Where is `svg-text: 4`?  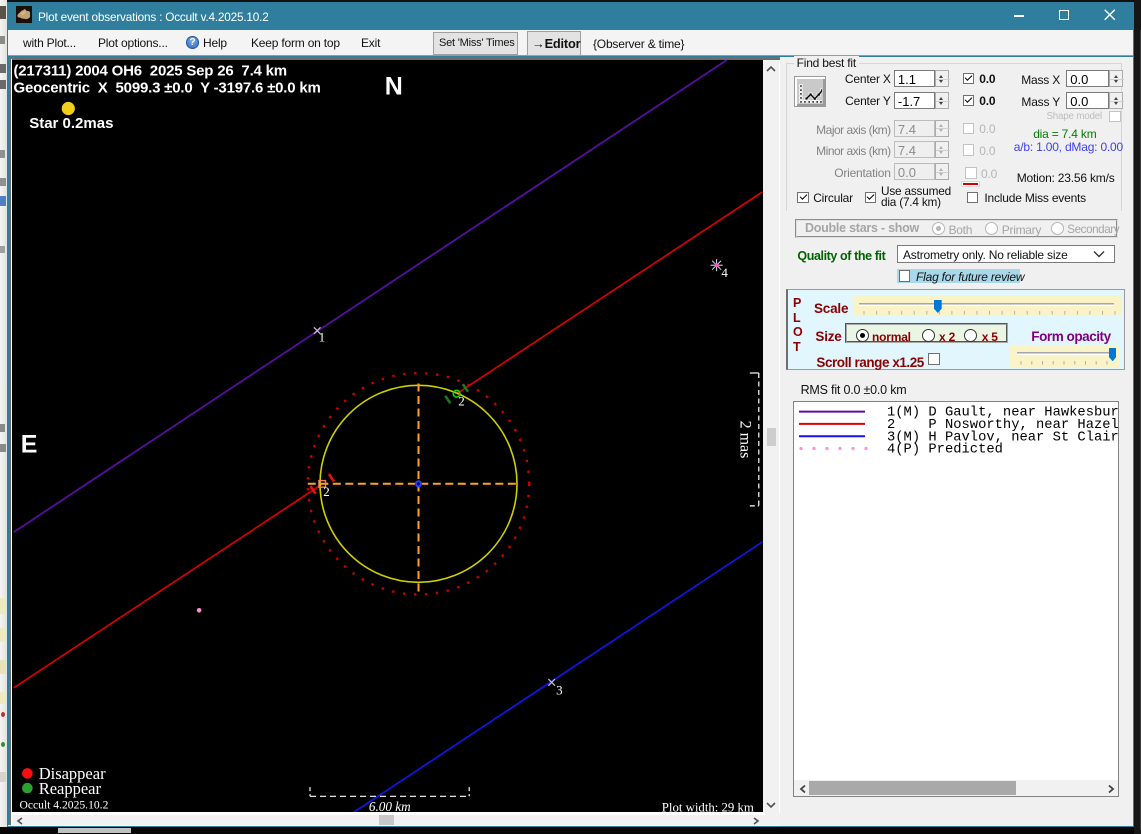
svg-text: 4 is located at coordinates (725, 272).